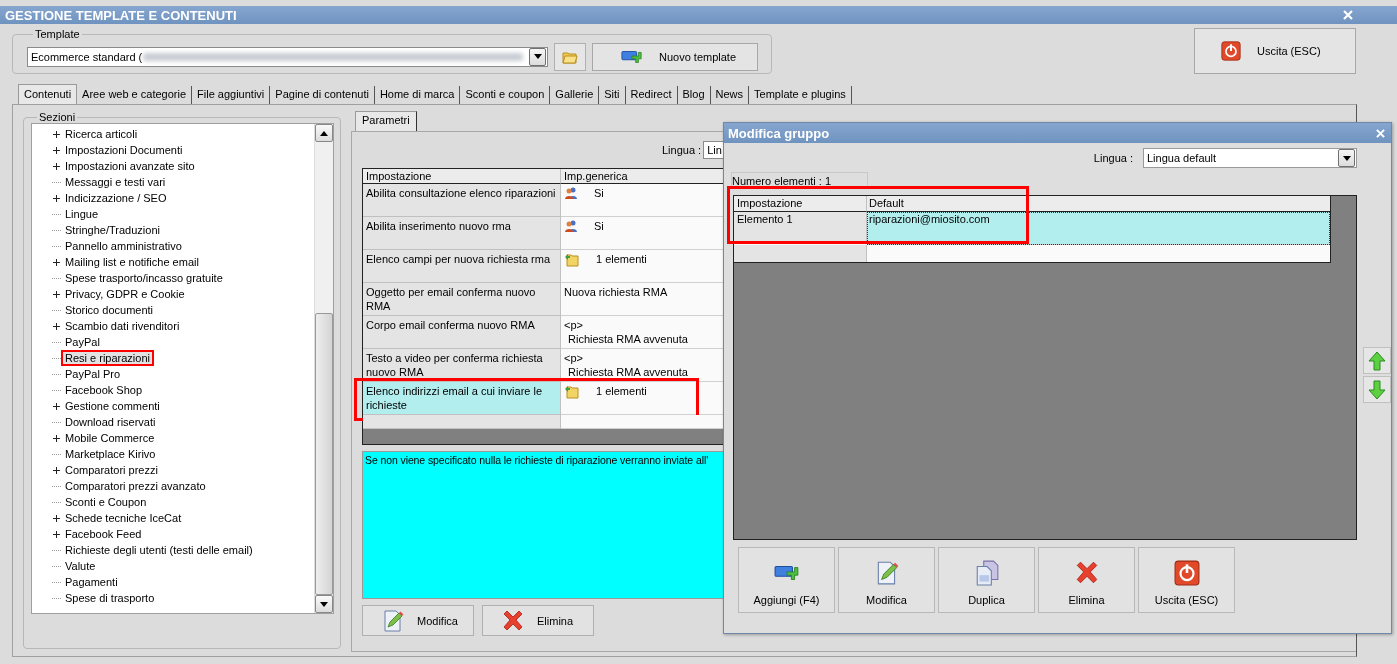  I want to click on tab: News, so click(730, 95).